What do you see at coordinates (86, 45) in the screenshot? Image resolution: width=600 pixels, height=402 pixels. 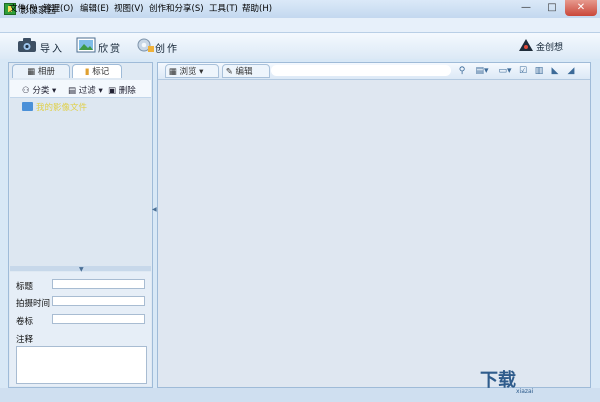 I see `picture-icon` at bounding box center [86, 45].